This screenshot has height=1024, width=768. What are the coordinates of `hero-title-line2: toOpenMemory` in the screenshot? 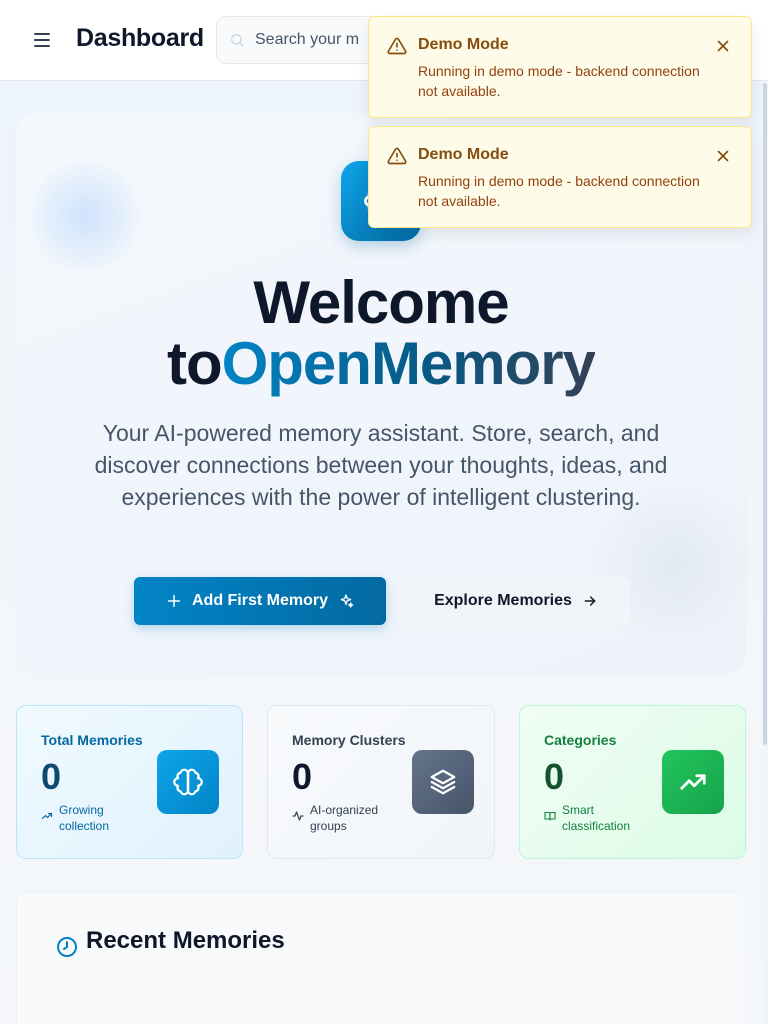 It's located at (381, 363).